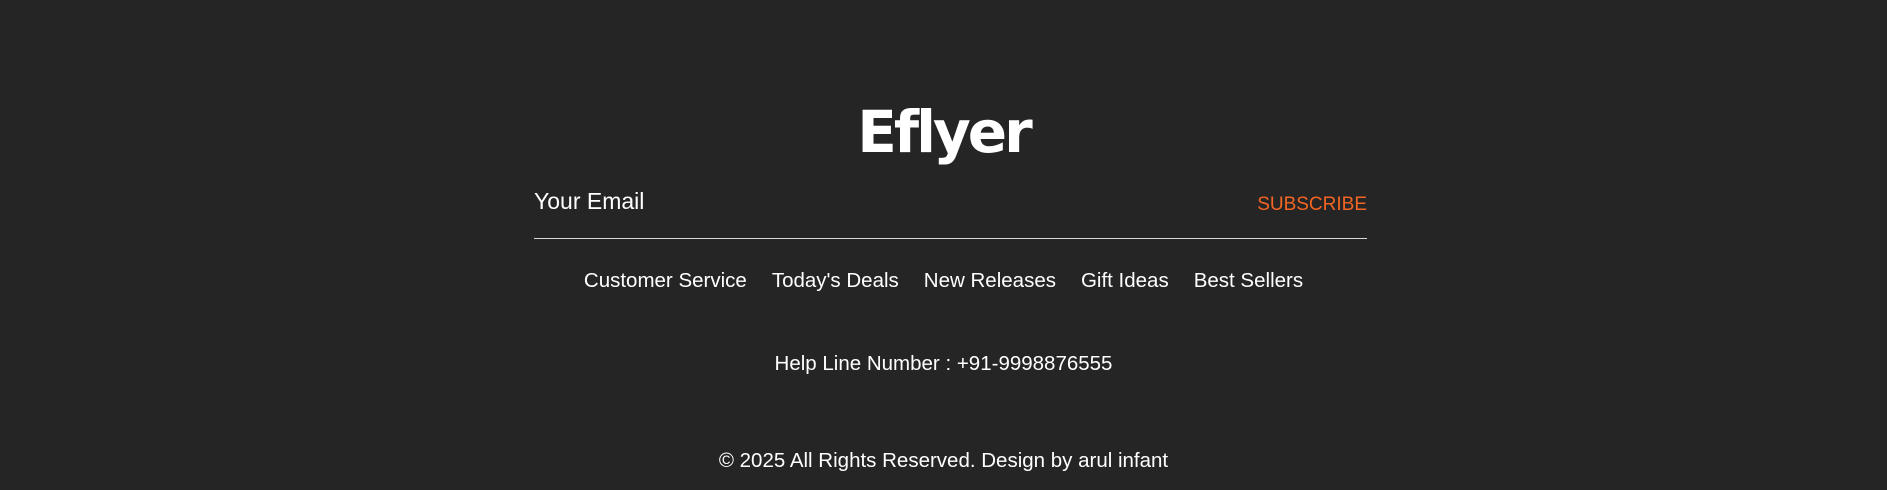 The width and height of the screenshot is (1887, 490). Describe the element at coordinates (814, 201) in the screenshot. I see `email-input` at that location.